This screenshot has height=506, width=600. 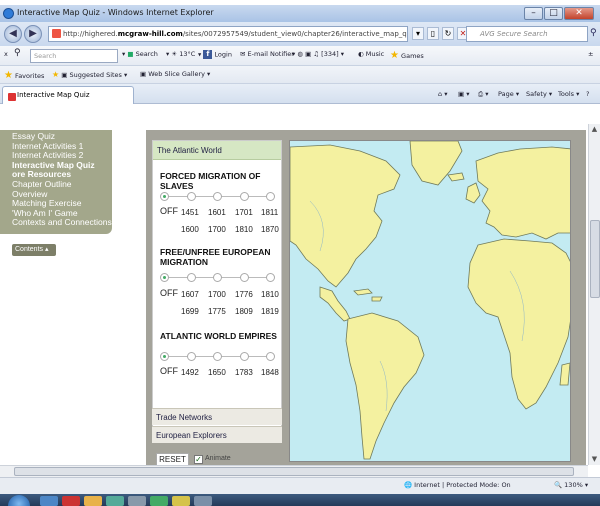 I want to click on menu-contexts-and-connections: Contexts and Connections, so click(x=62, y=223).